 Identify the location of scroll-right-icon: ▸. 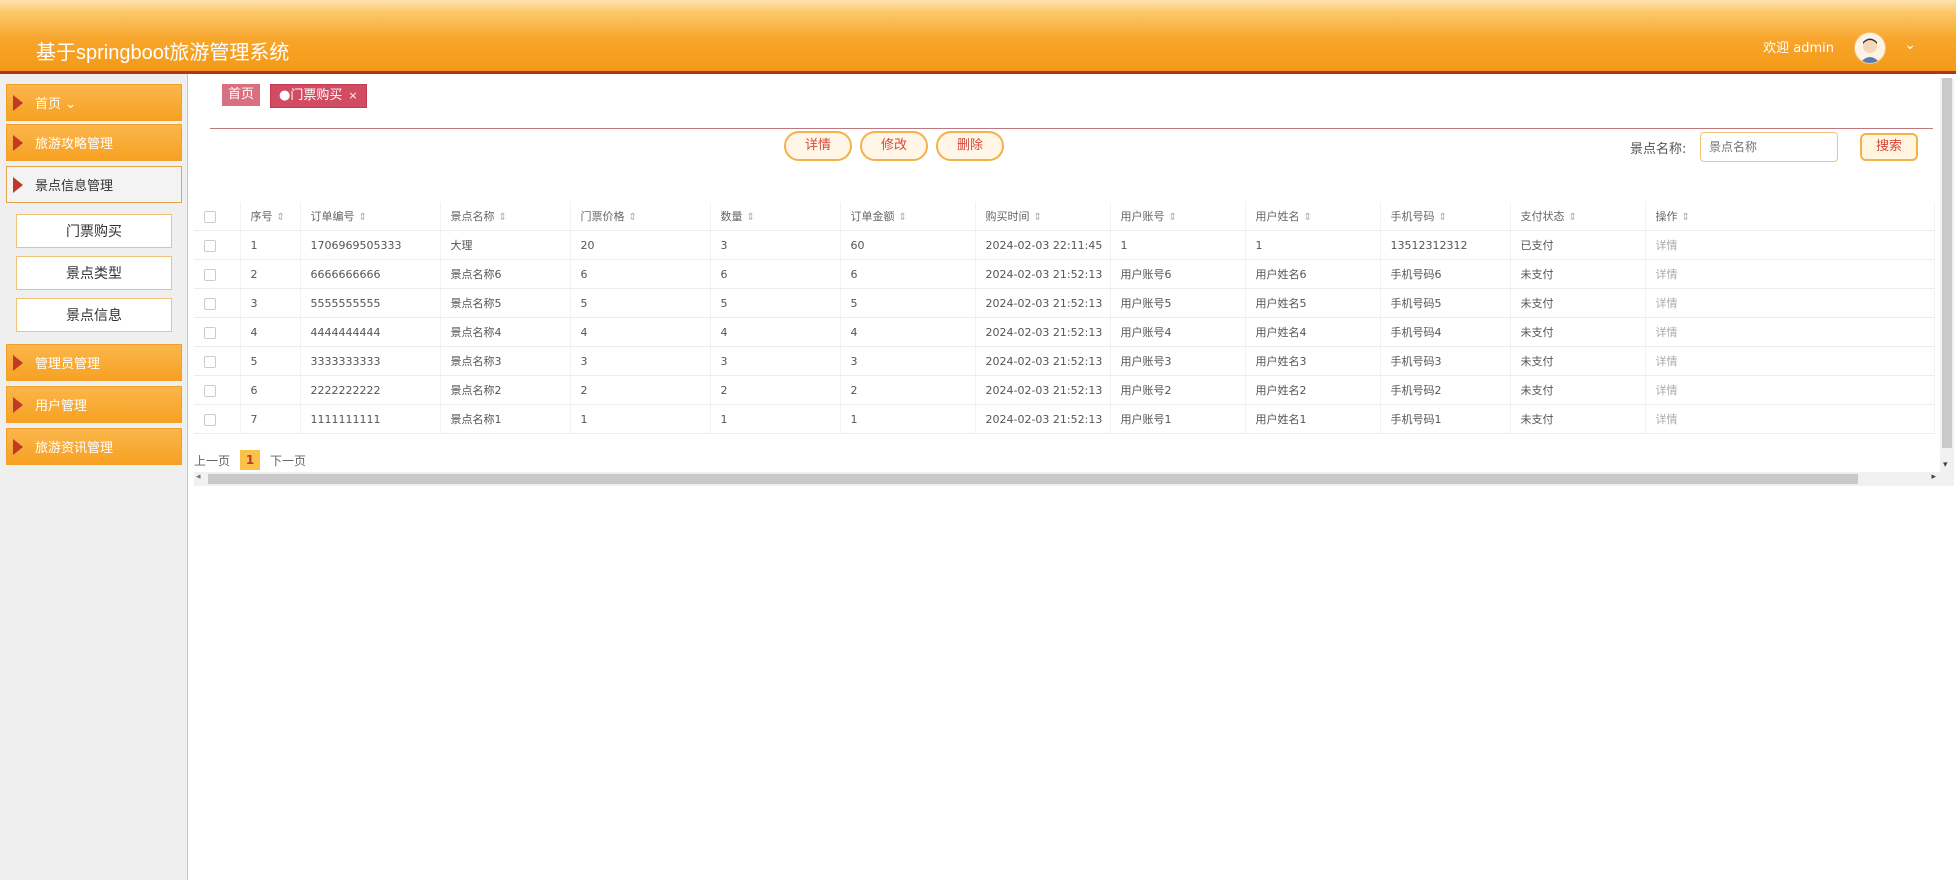
(1933, 477).